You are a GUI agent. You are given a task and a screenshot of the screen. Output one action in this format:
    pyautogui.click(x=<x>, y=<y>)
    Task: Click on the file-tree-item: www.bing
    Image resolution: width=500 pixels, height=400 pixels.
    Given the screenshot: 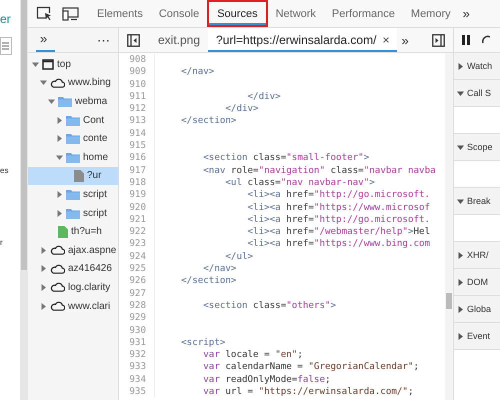 What is the action you would take?
    pyautogui.click(x=73, y=83)
    